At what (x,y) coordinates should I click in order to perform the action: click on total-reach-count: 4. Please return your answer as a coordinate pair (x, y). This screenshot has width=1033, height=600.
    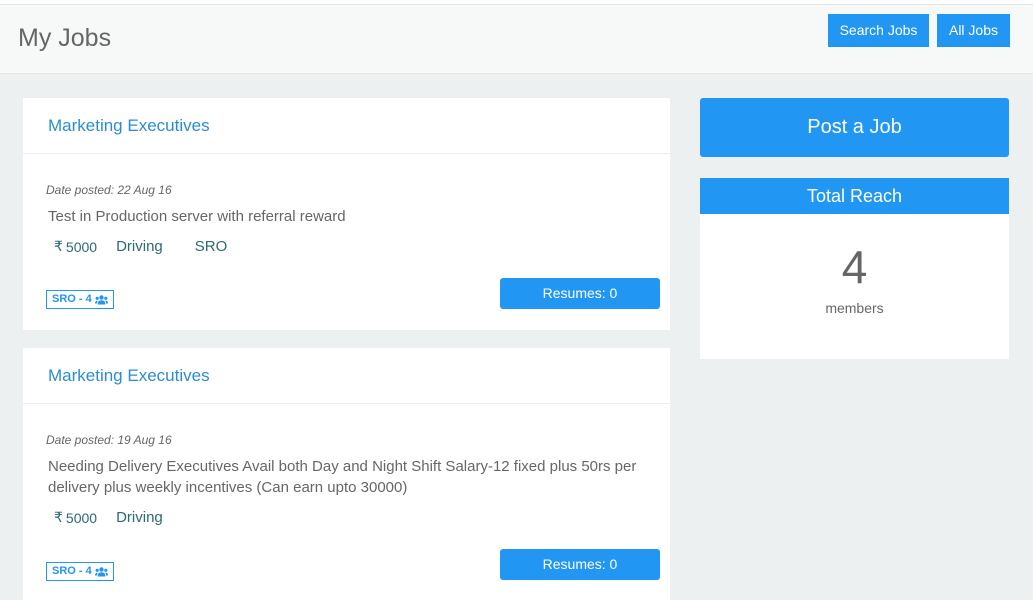
    Looking at the image, I should click on (854, 267).